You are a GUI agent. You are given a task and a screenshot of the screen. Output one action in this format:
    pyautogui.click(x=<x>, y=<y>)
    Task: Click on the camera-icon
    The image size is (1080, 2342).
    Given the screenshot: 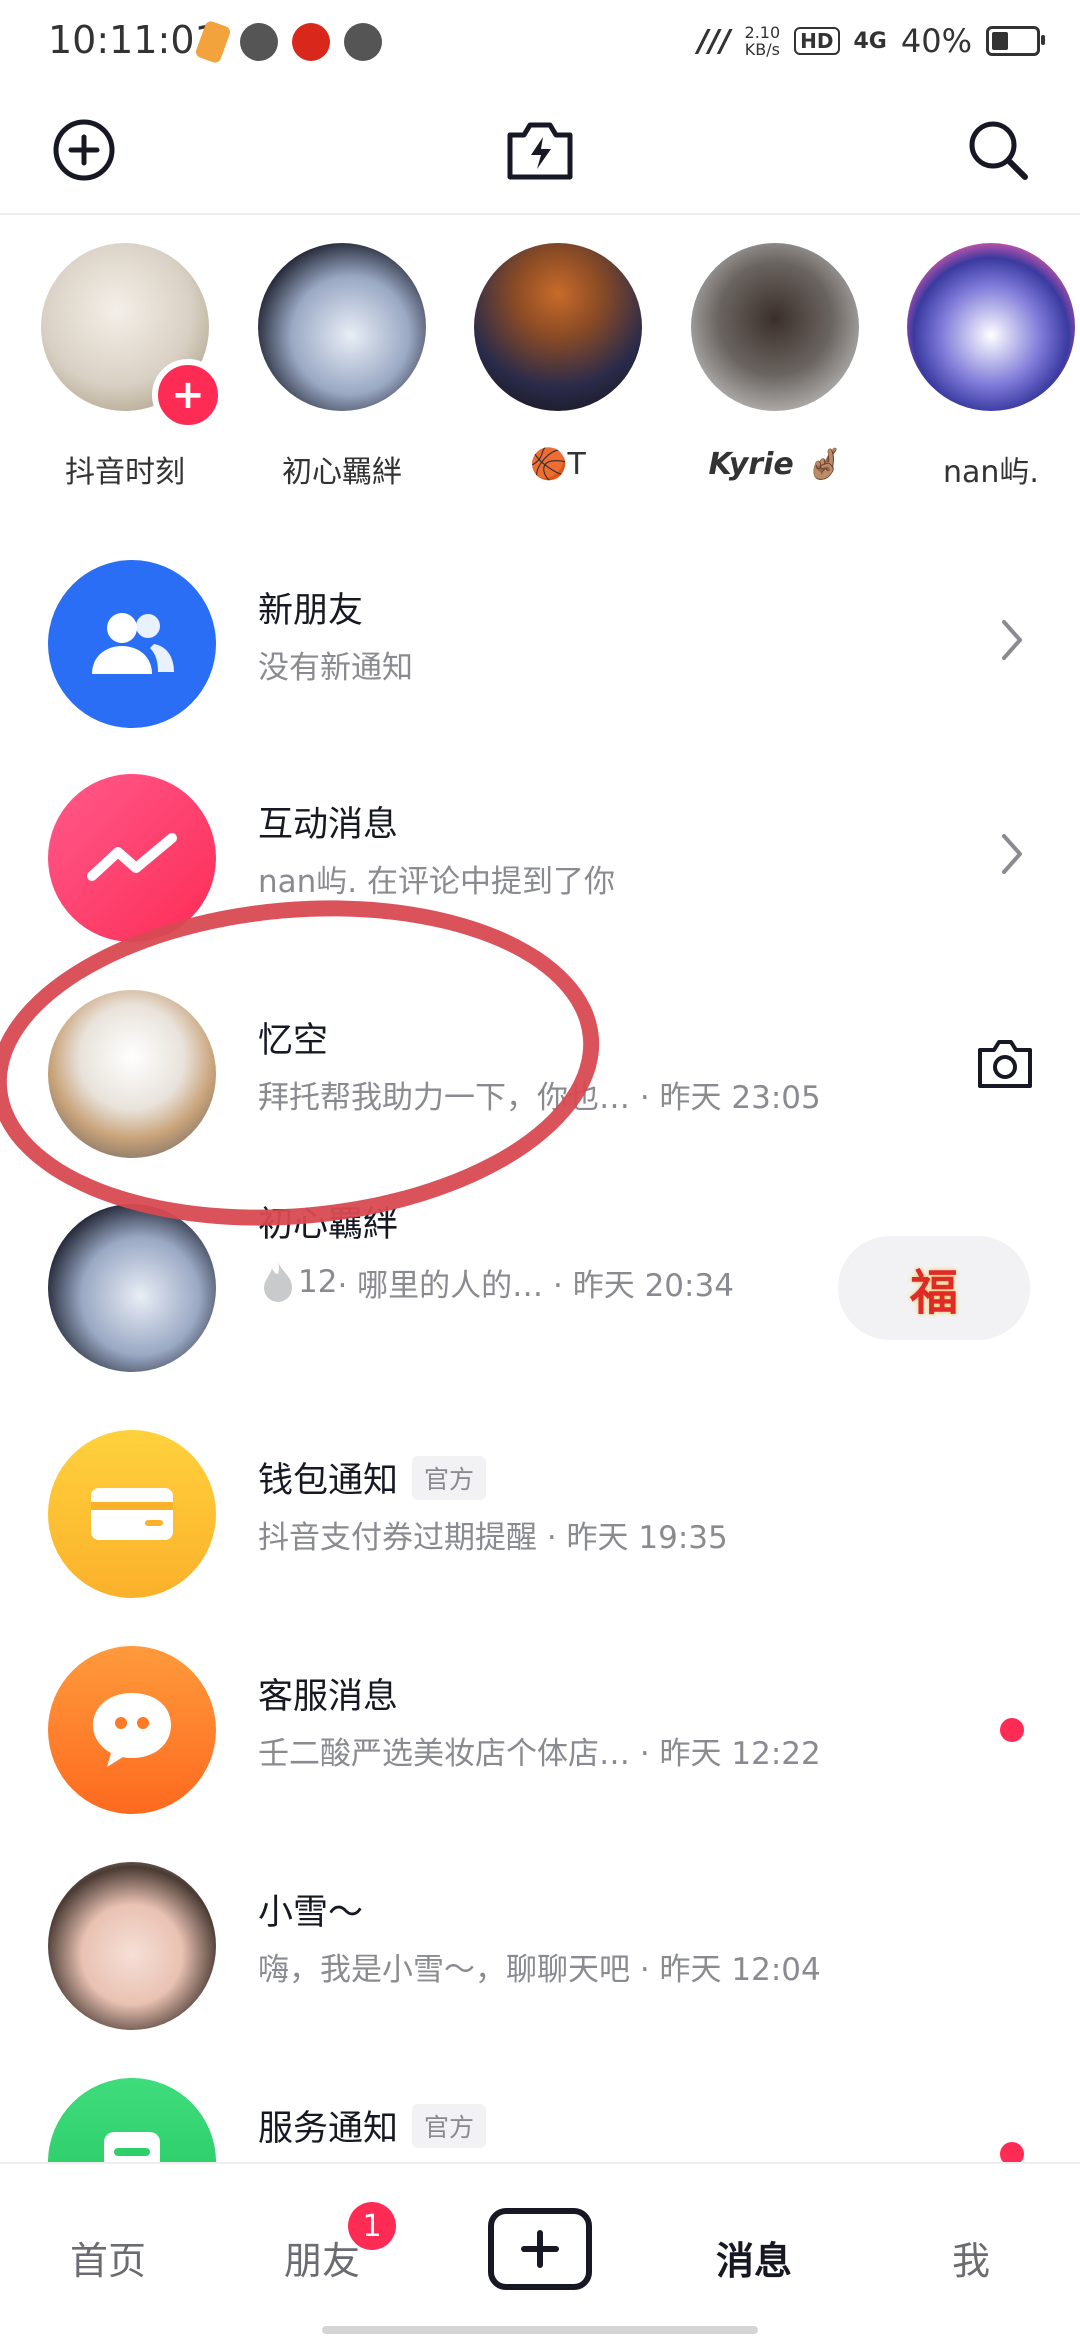 What is the action you would take?
    pyautogui.click(x=1005, y=1064)
    